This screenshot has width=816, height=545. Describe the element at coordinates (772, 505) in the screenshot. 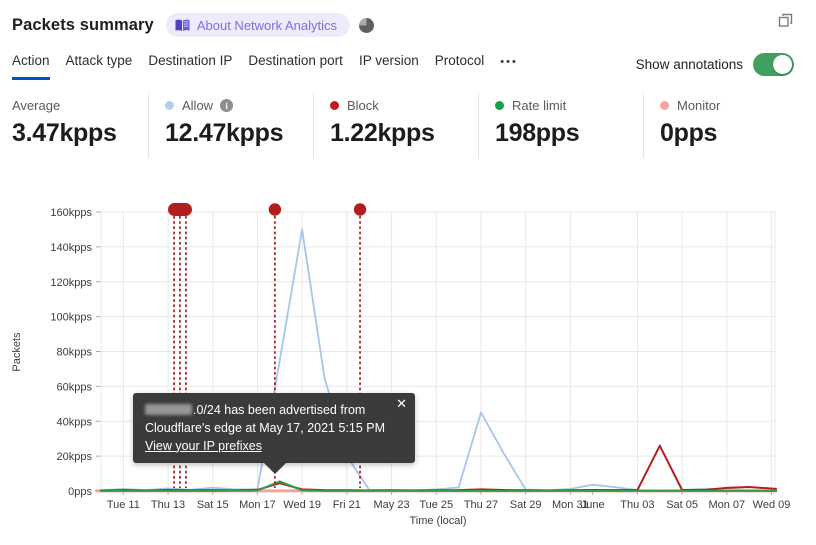

I see `x-tick-label: Wed 09` at that location.